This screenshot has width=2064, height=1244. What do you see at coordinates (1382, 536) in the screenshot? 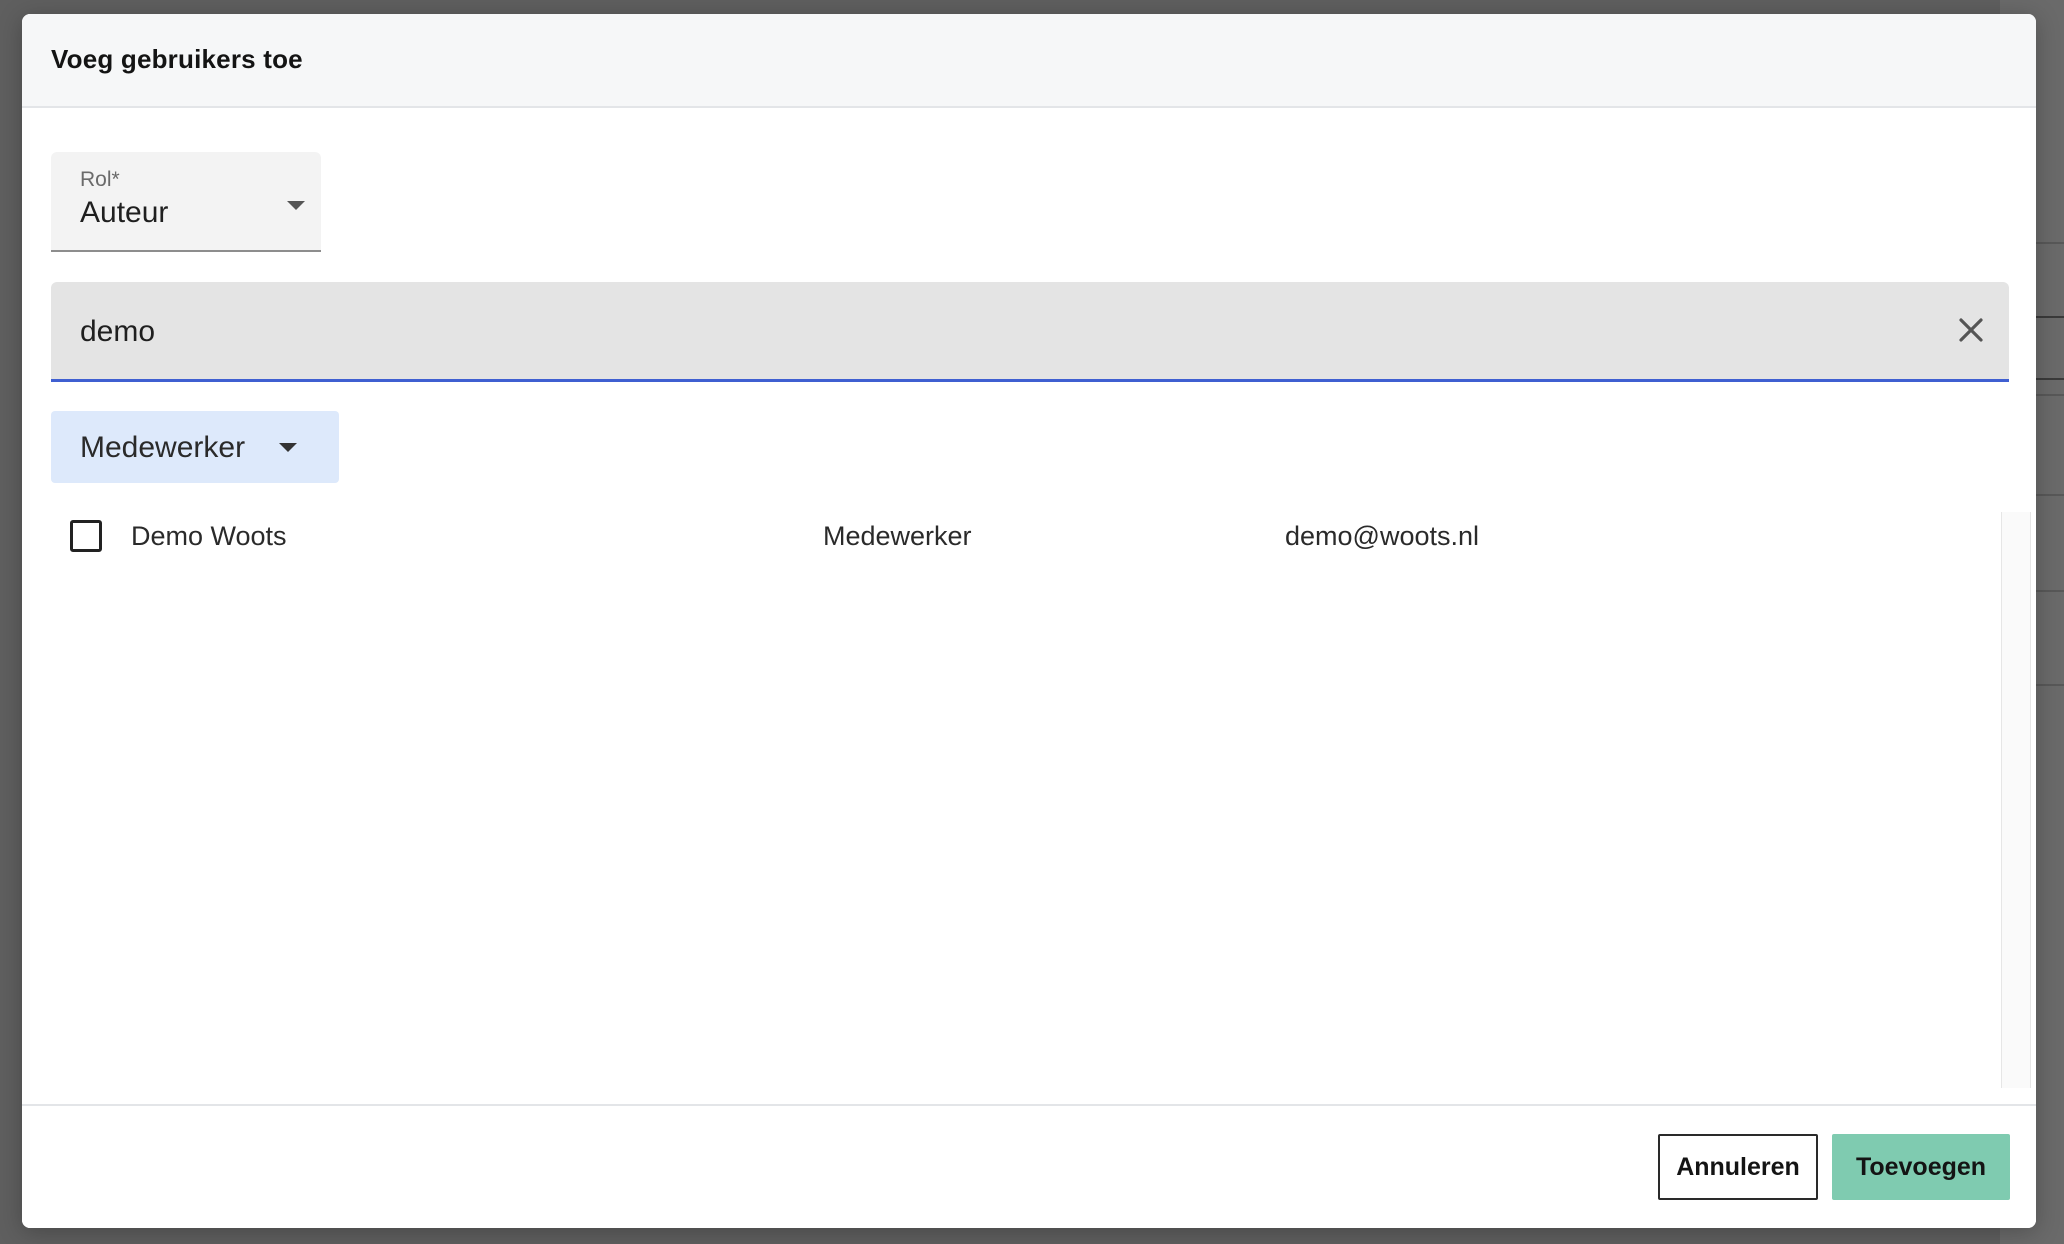
I see `user-email: demo@woots.nl` at bounding box center [1382, 536].